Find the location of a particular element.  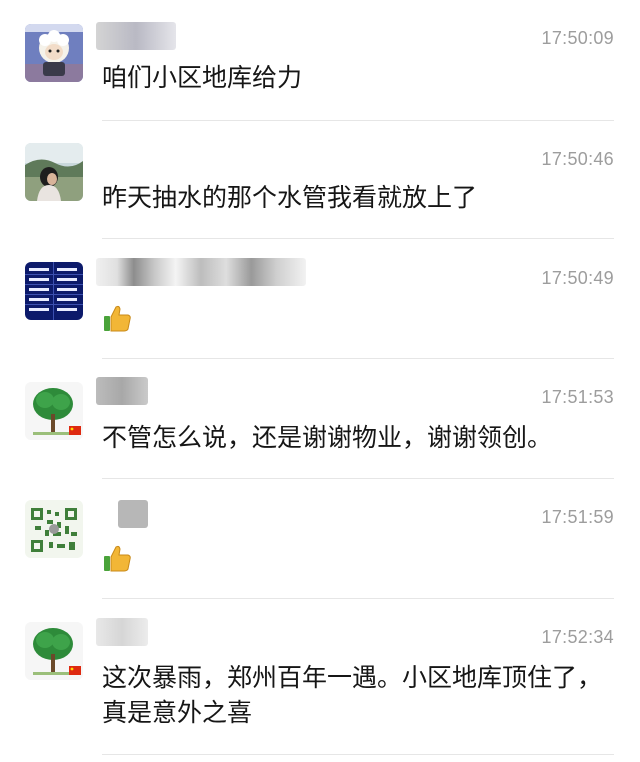

message-timestamp: 17:50:09 is located at coordinates (577, 38).